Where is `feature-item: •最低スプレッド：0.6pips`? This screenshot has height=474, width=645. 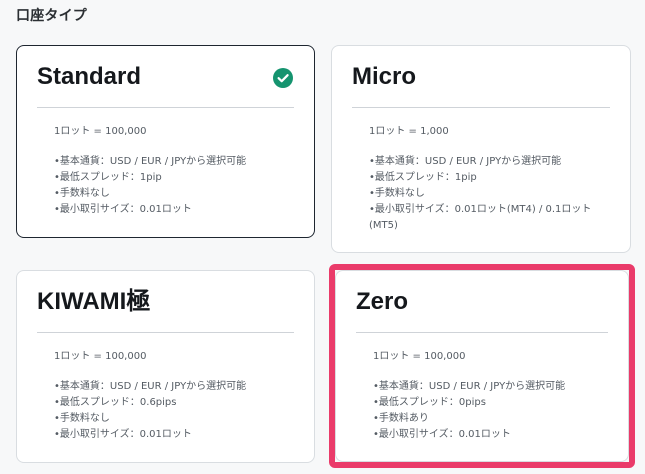
feature-item: •最低スプレッド：0.6pips is located at coordinates (115, 402).